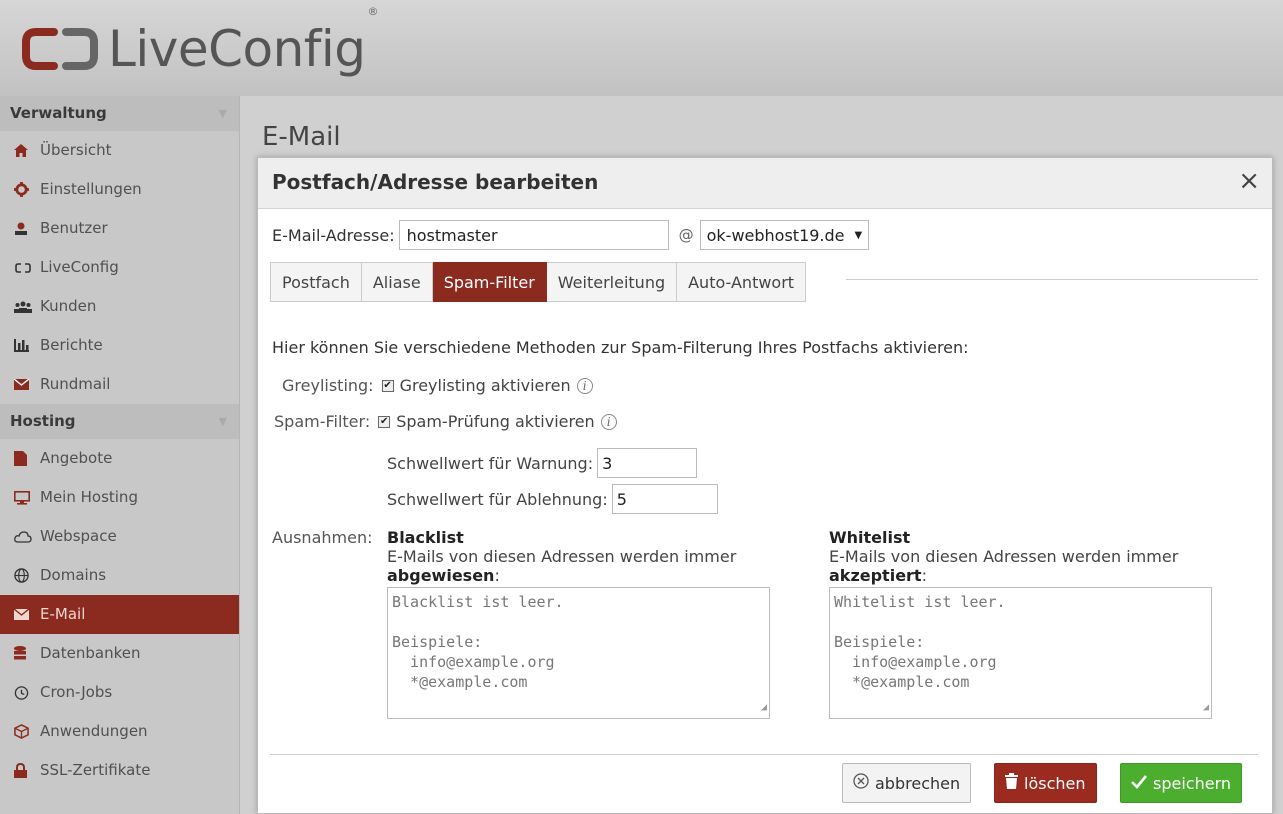 The height and width of the screenshot is (814, 1283). I want to click on logo: LiveConfig®, so click(200, 44).